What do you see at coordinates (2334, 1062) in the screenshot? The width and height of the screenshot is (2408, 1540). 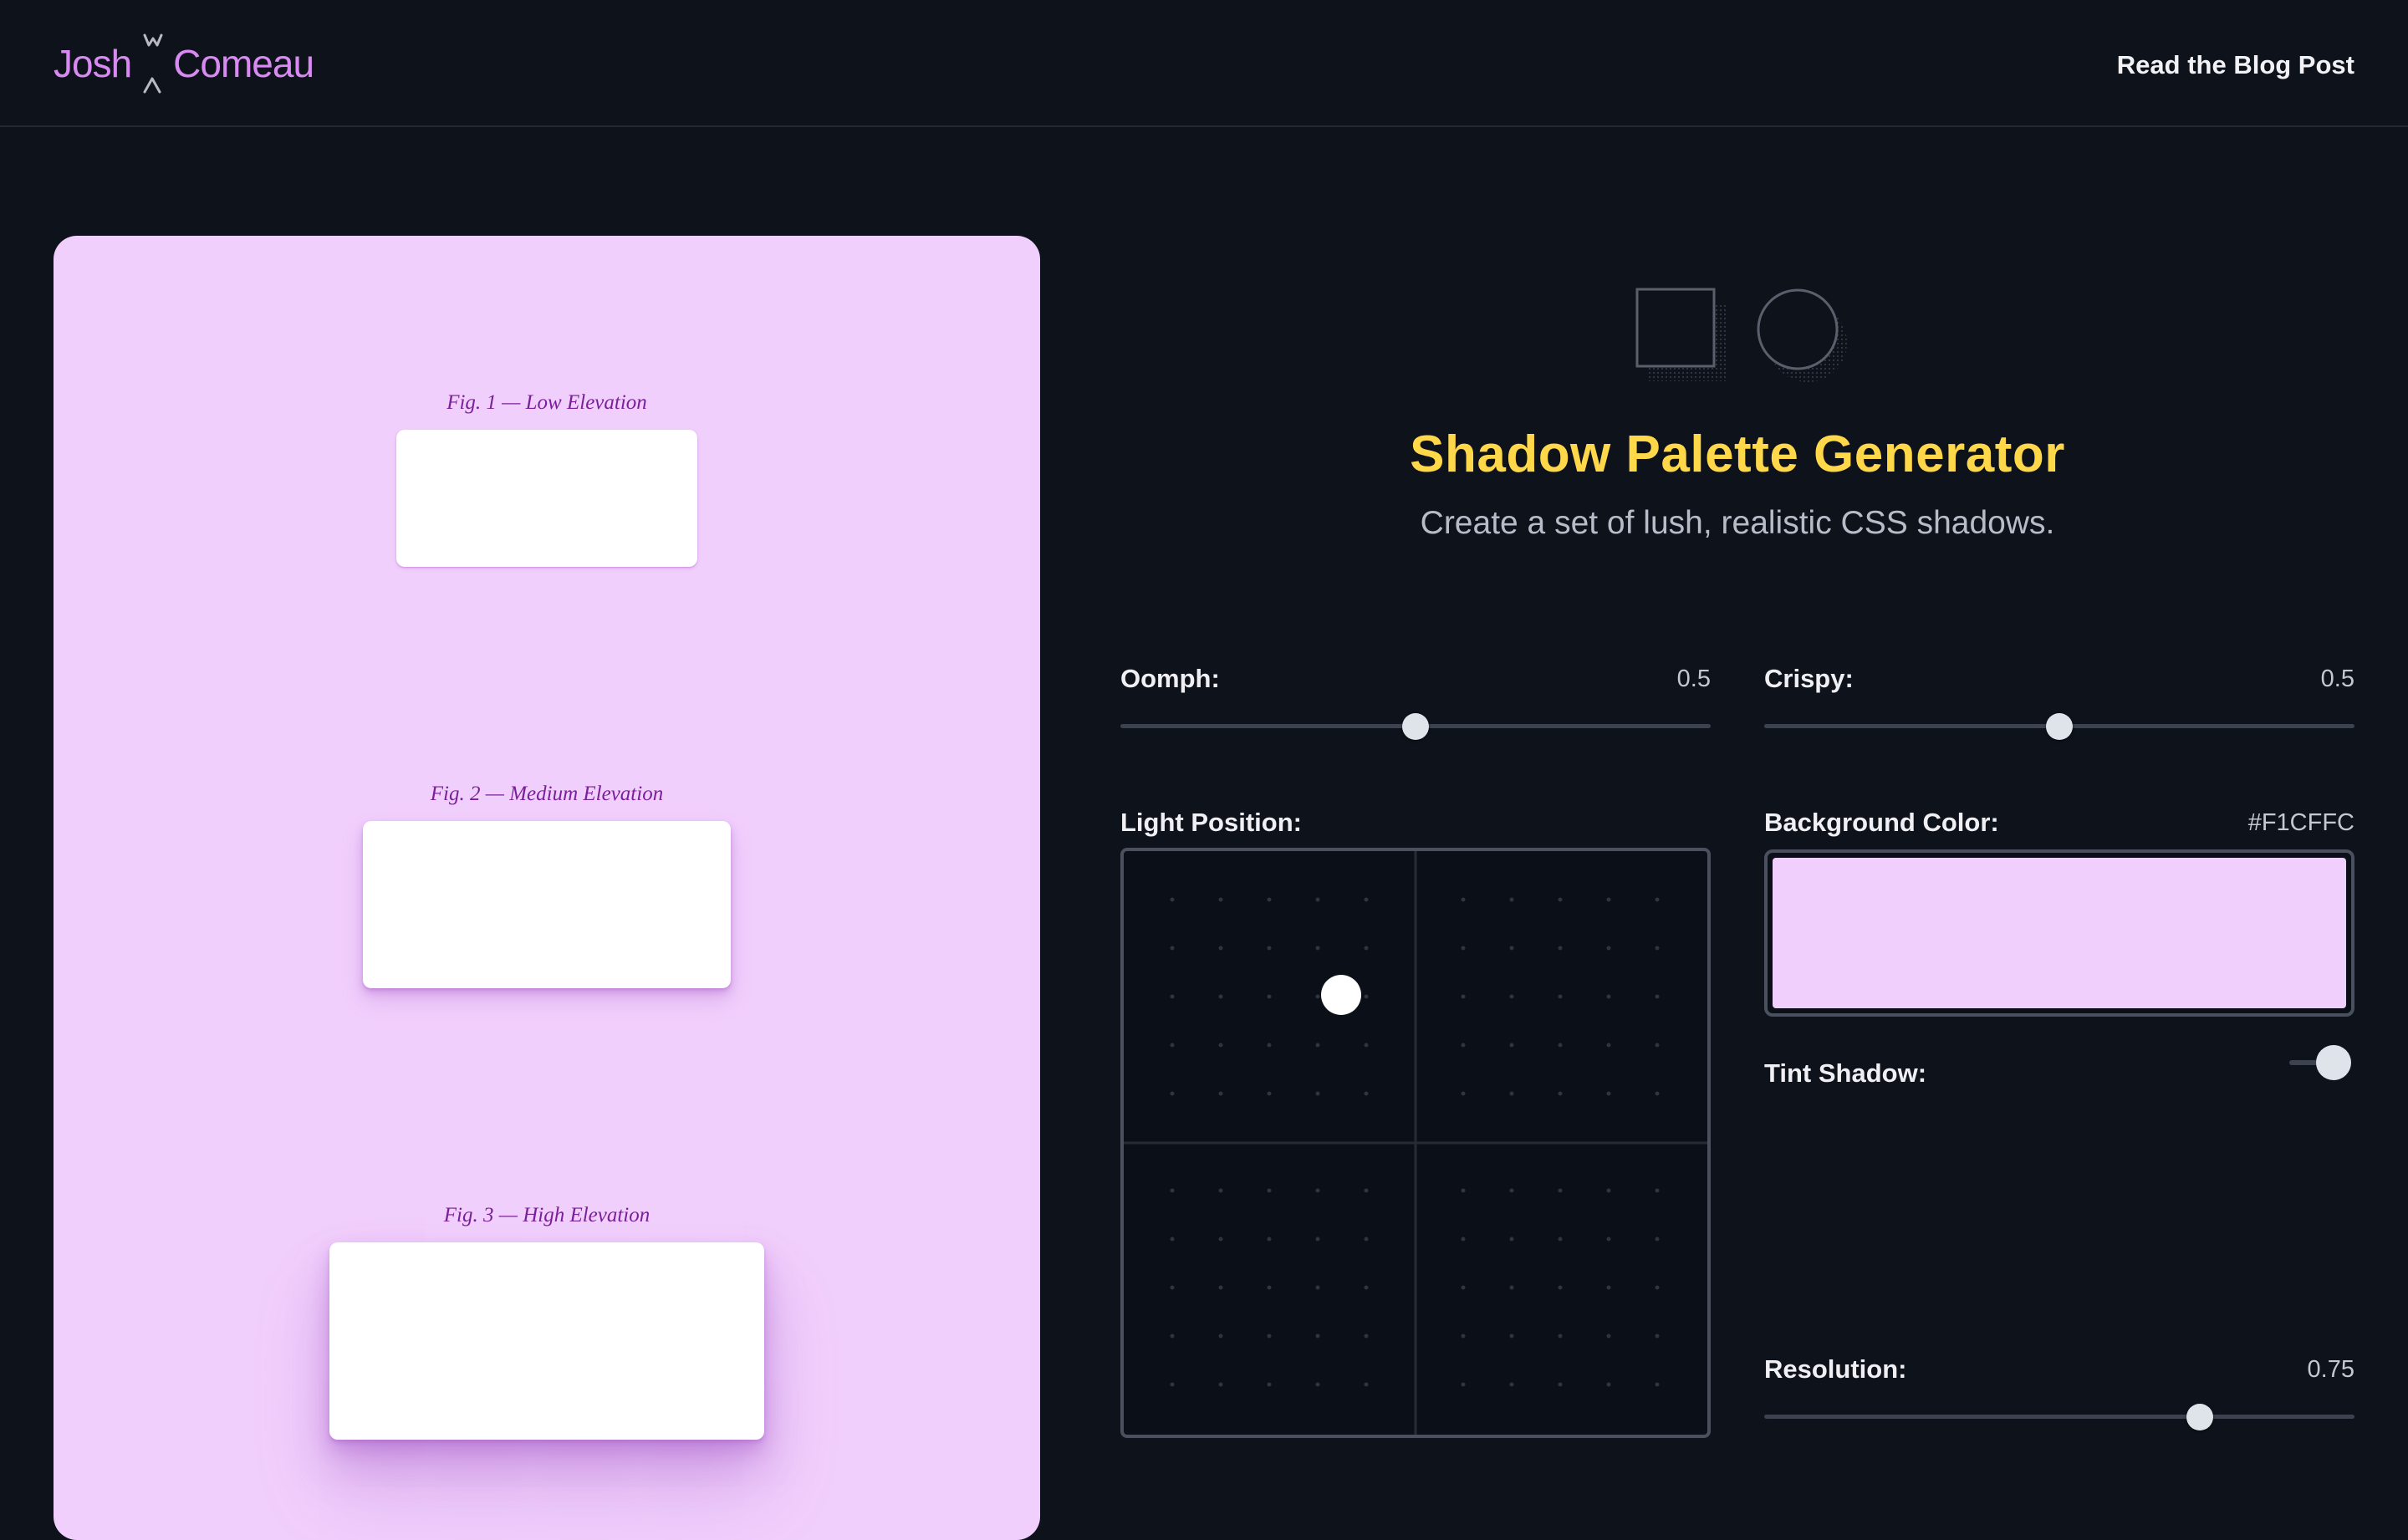 I see `tint-shadow-toggle` at bounding box center [2334, 1062].